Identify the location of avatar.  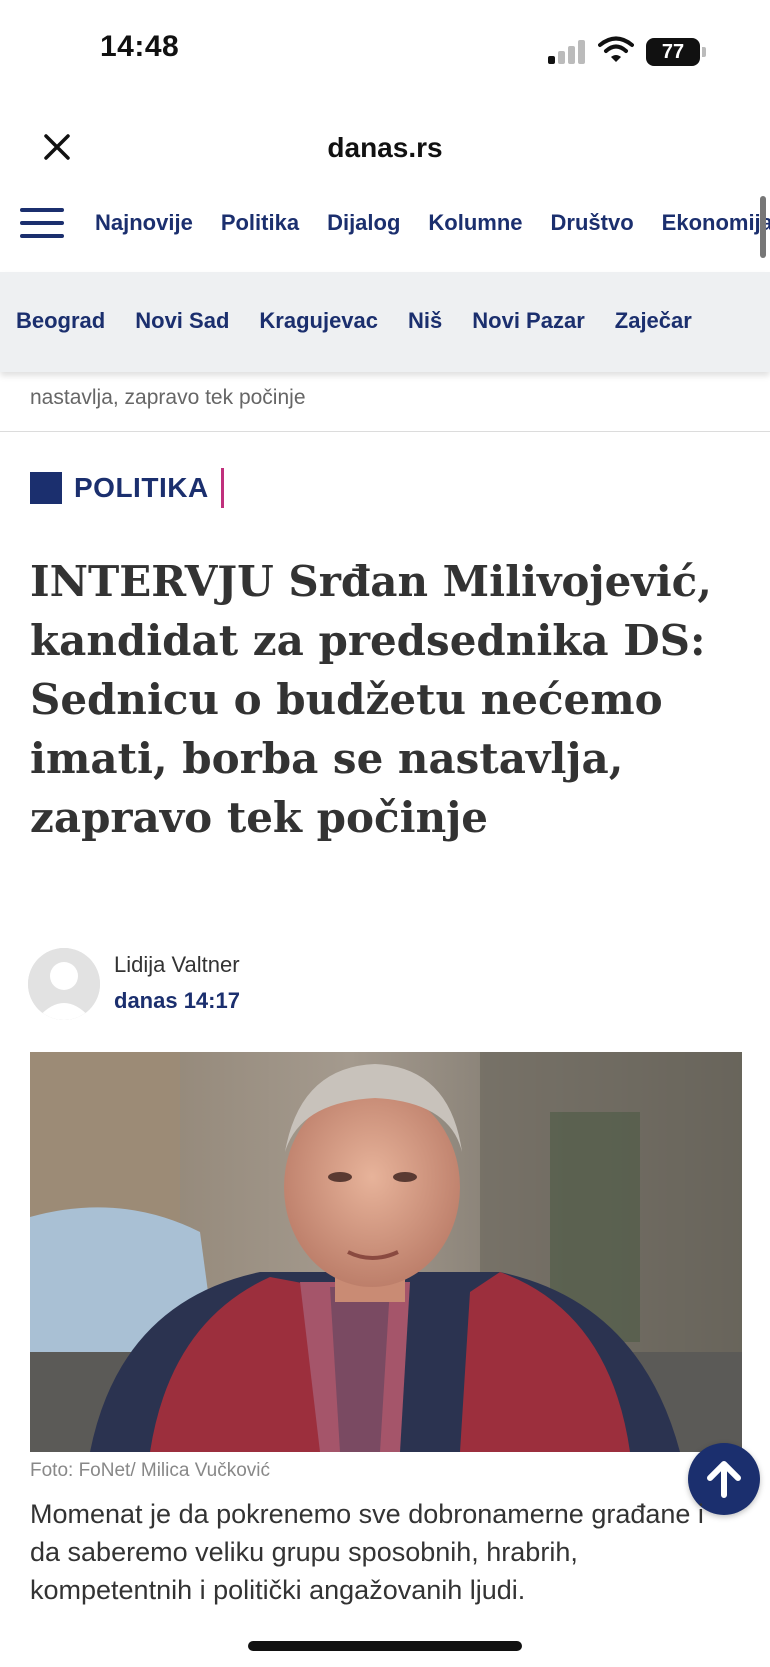
(64, 984).